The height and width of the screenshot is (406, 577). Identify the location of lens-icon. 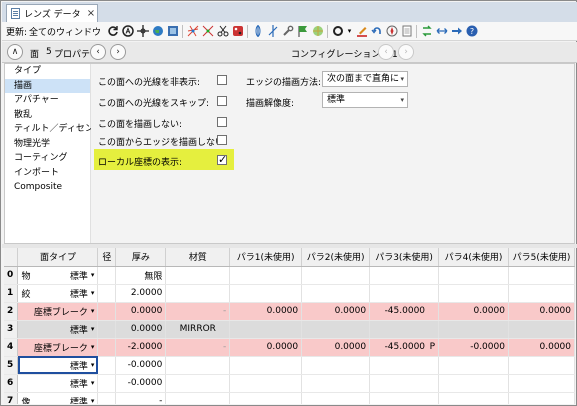
(257, 31).